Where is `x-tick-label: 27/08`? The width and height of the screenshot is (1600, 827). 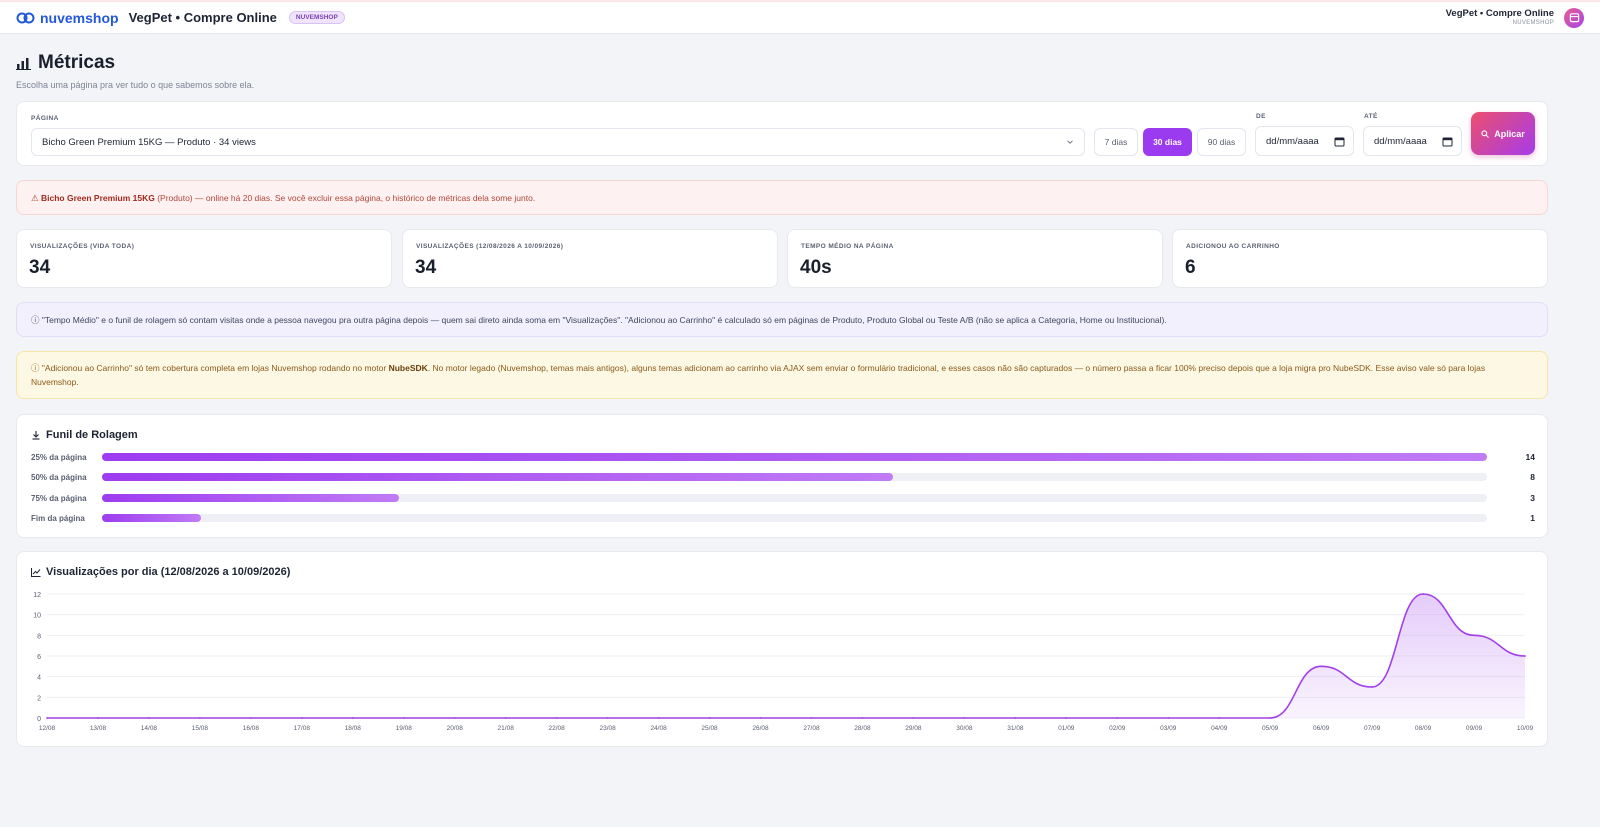 x-tick-label: 27/08 is located at coordinates (811, 728).